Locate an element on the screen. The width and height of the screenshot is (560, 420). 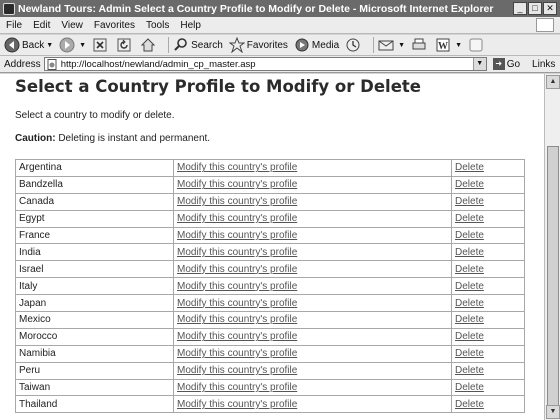
table-row: Egypt Modify this country's profile Delete is located at coordinates (270, 218).